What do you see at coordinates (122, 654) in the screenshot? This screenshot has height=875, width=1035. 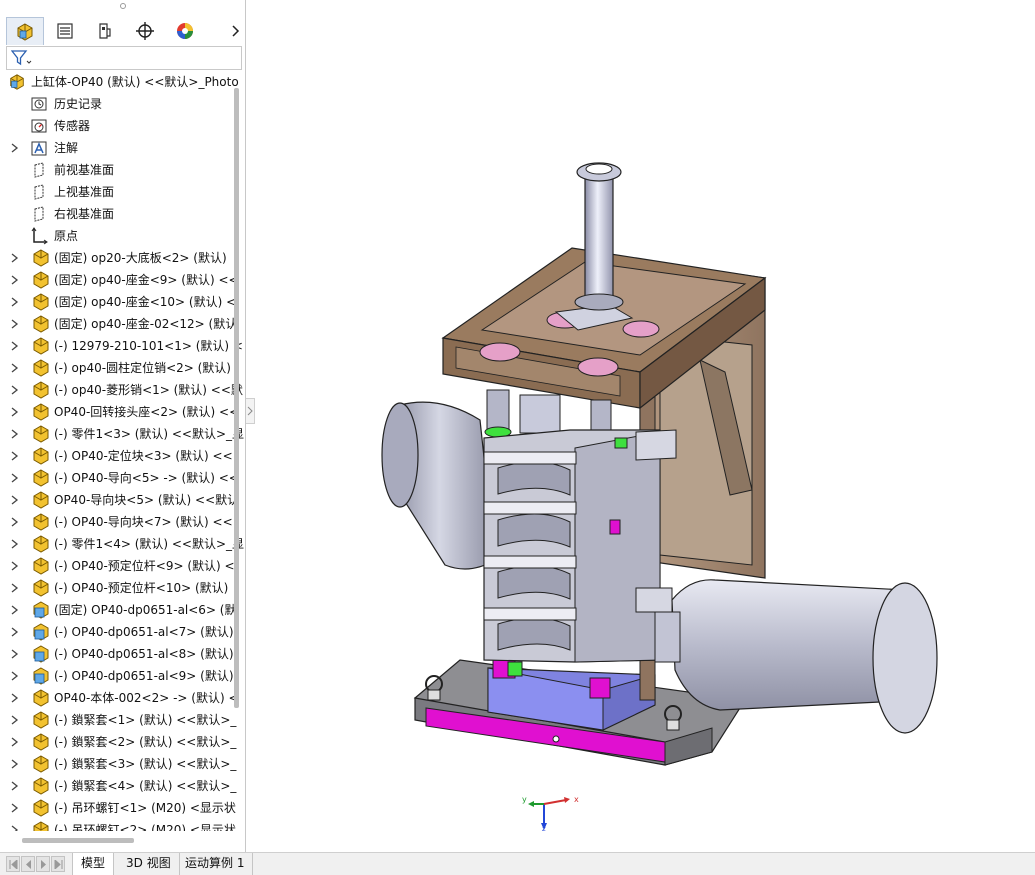 I see `tree-component-row: (-) OP40-dp0651-al<8> (默认)` at bounding box center [122, 654].